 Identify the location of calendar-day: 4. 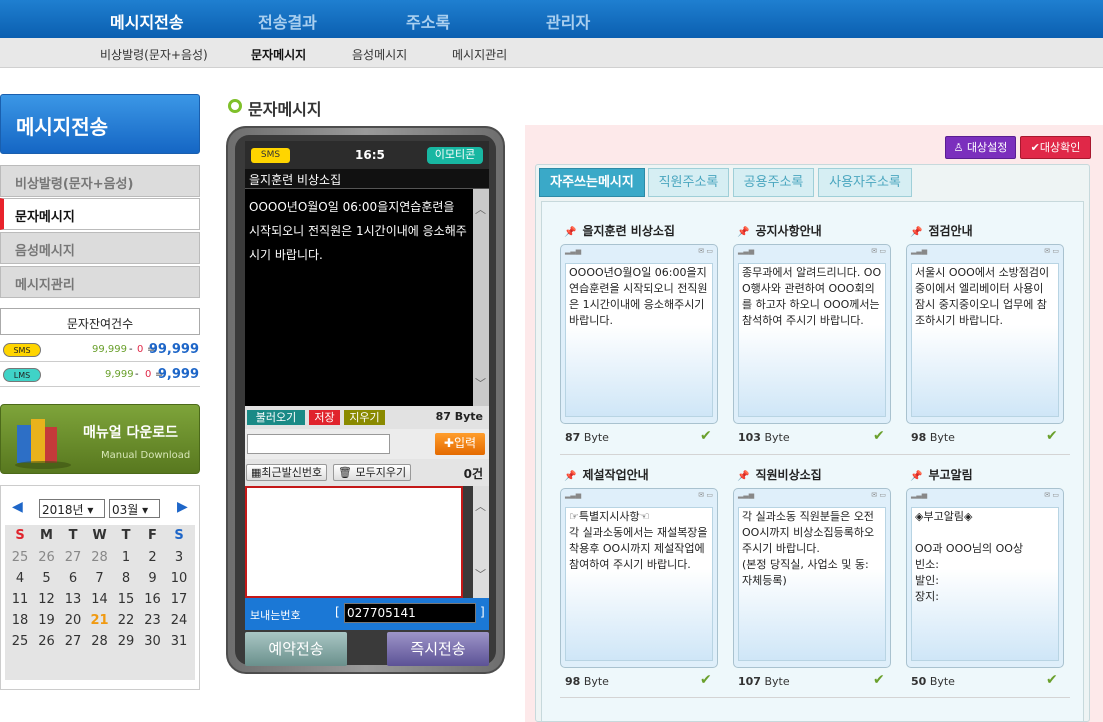
(20, 578).